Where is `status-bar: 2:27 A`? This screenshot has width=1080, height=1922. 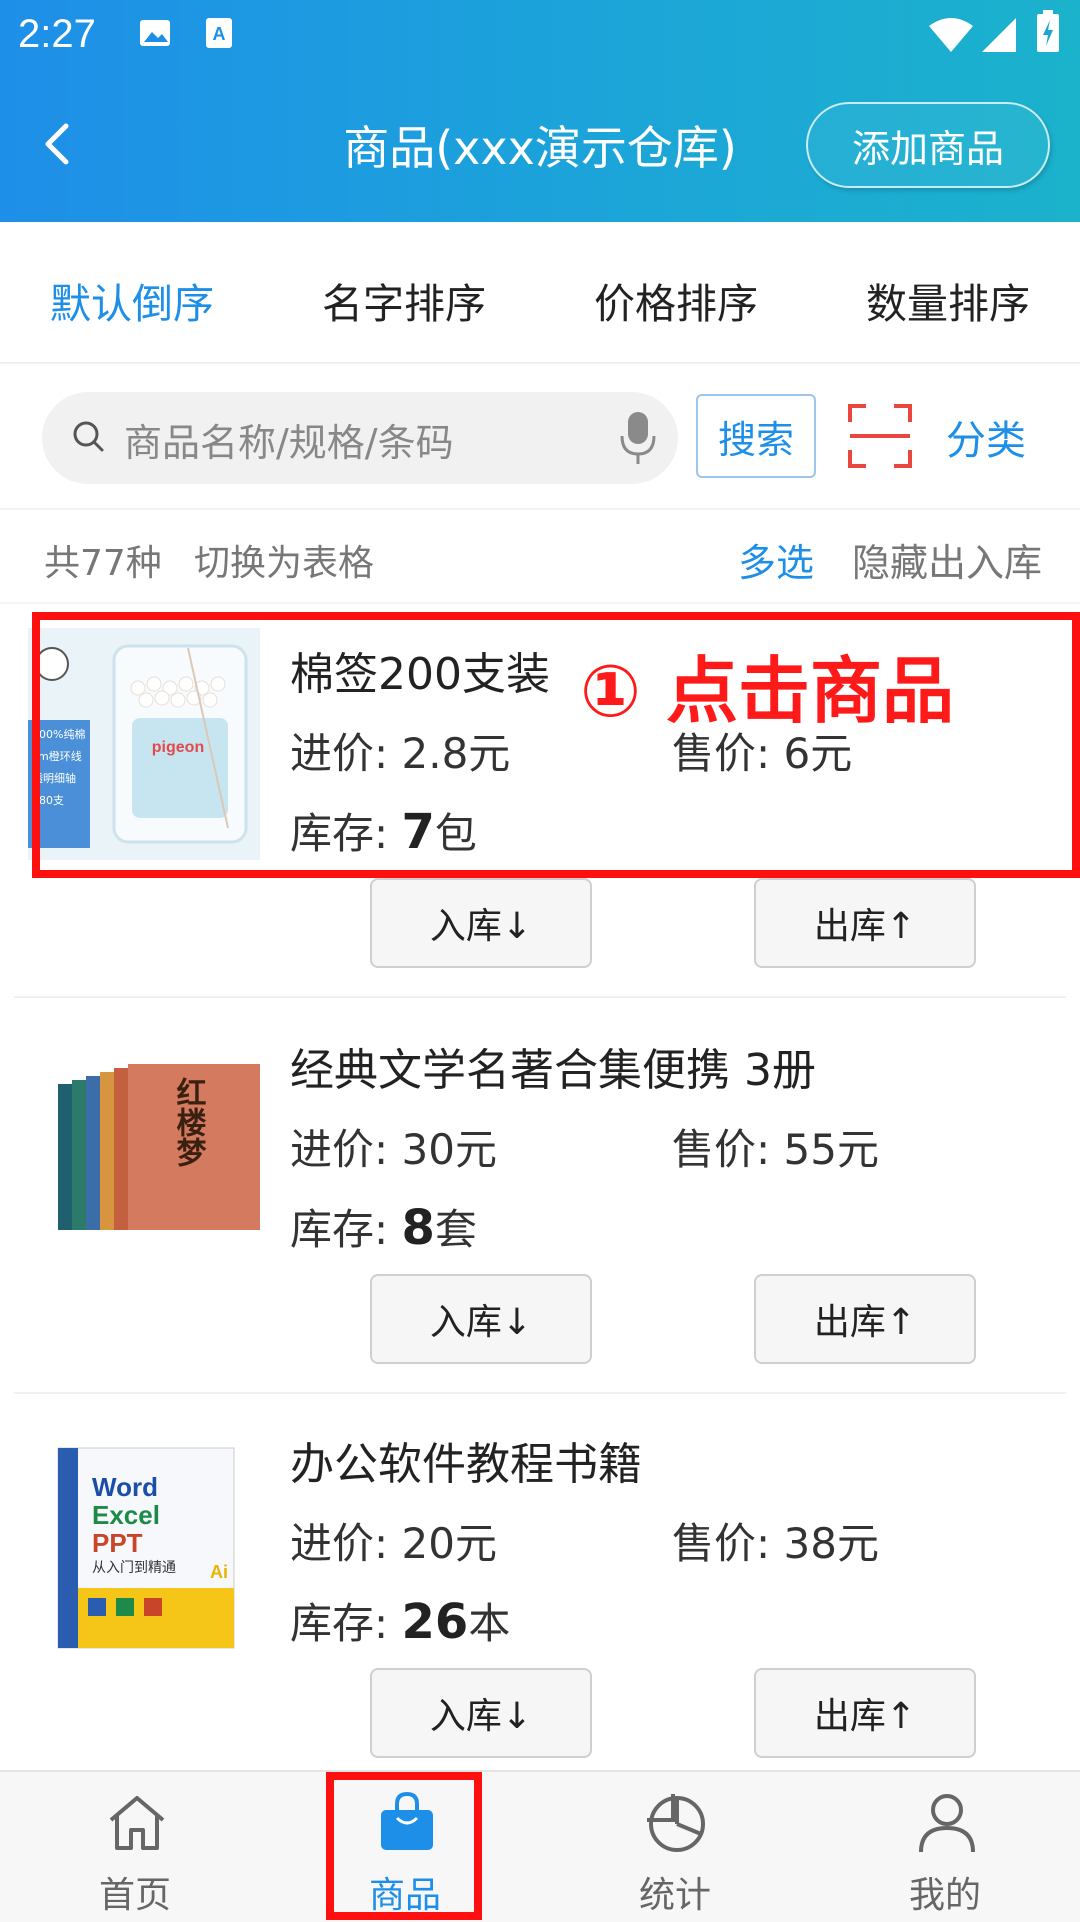 status-bar: 2:27 A is located at coordinates (540, 35).